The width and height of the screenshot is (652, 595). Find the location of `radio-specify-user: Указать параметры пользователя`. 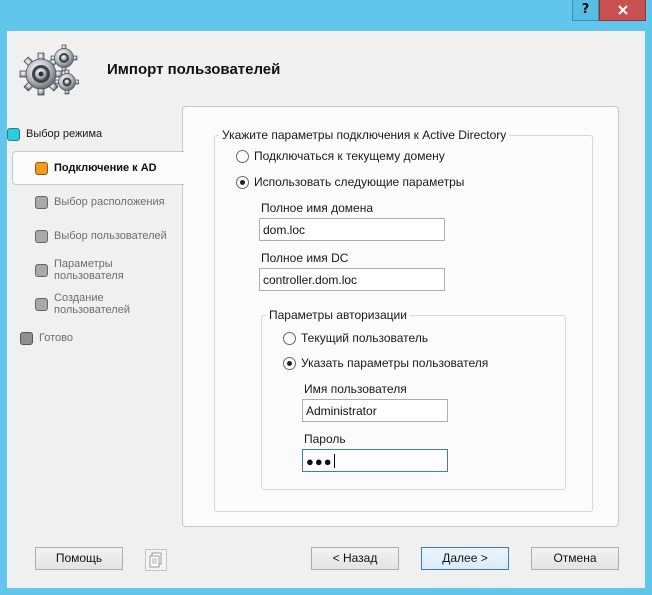

radio-specify-user: Указать параметры пользователя is located at coordinates (385, 363).